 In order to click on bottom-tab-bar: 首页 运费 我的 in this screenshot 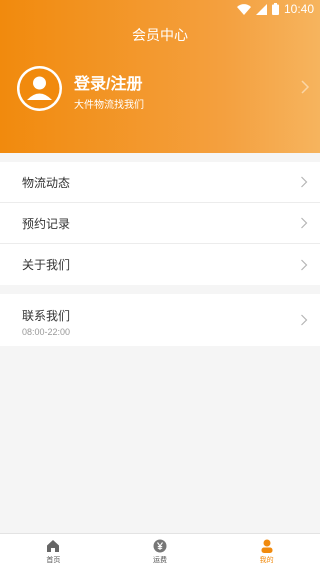, I will do `click(160, 551)`.